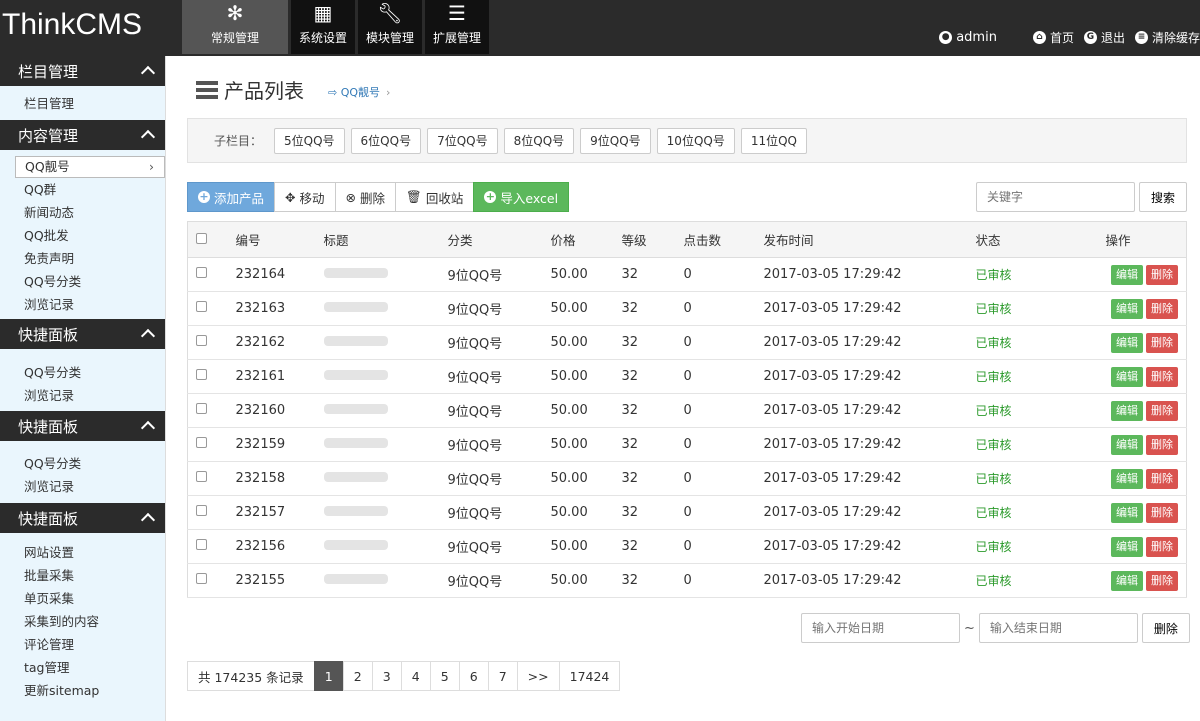 The width and height of the screenshot is (1200, 721). Describe the element at coordinates (473, 676) in the screenshot. I see `page-button: 6` at that location.